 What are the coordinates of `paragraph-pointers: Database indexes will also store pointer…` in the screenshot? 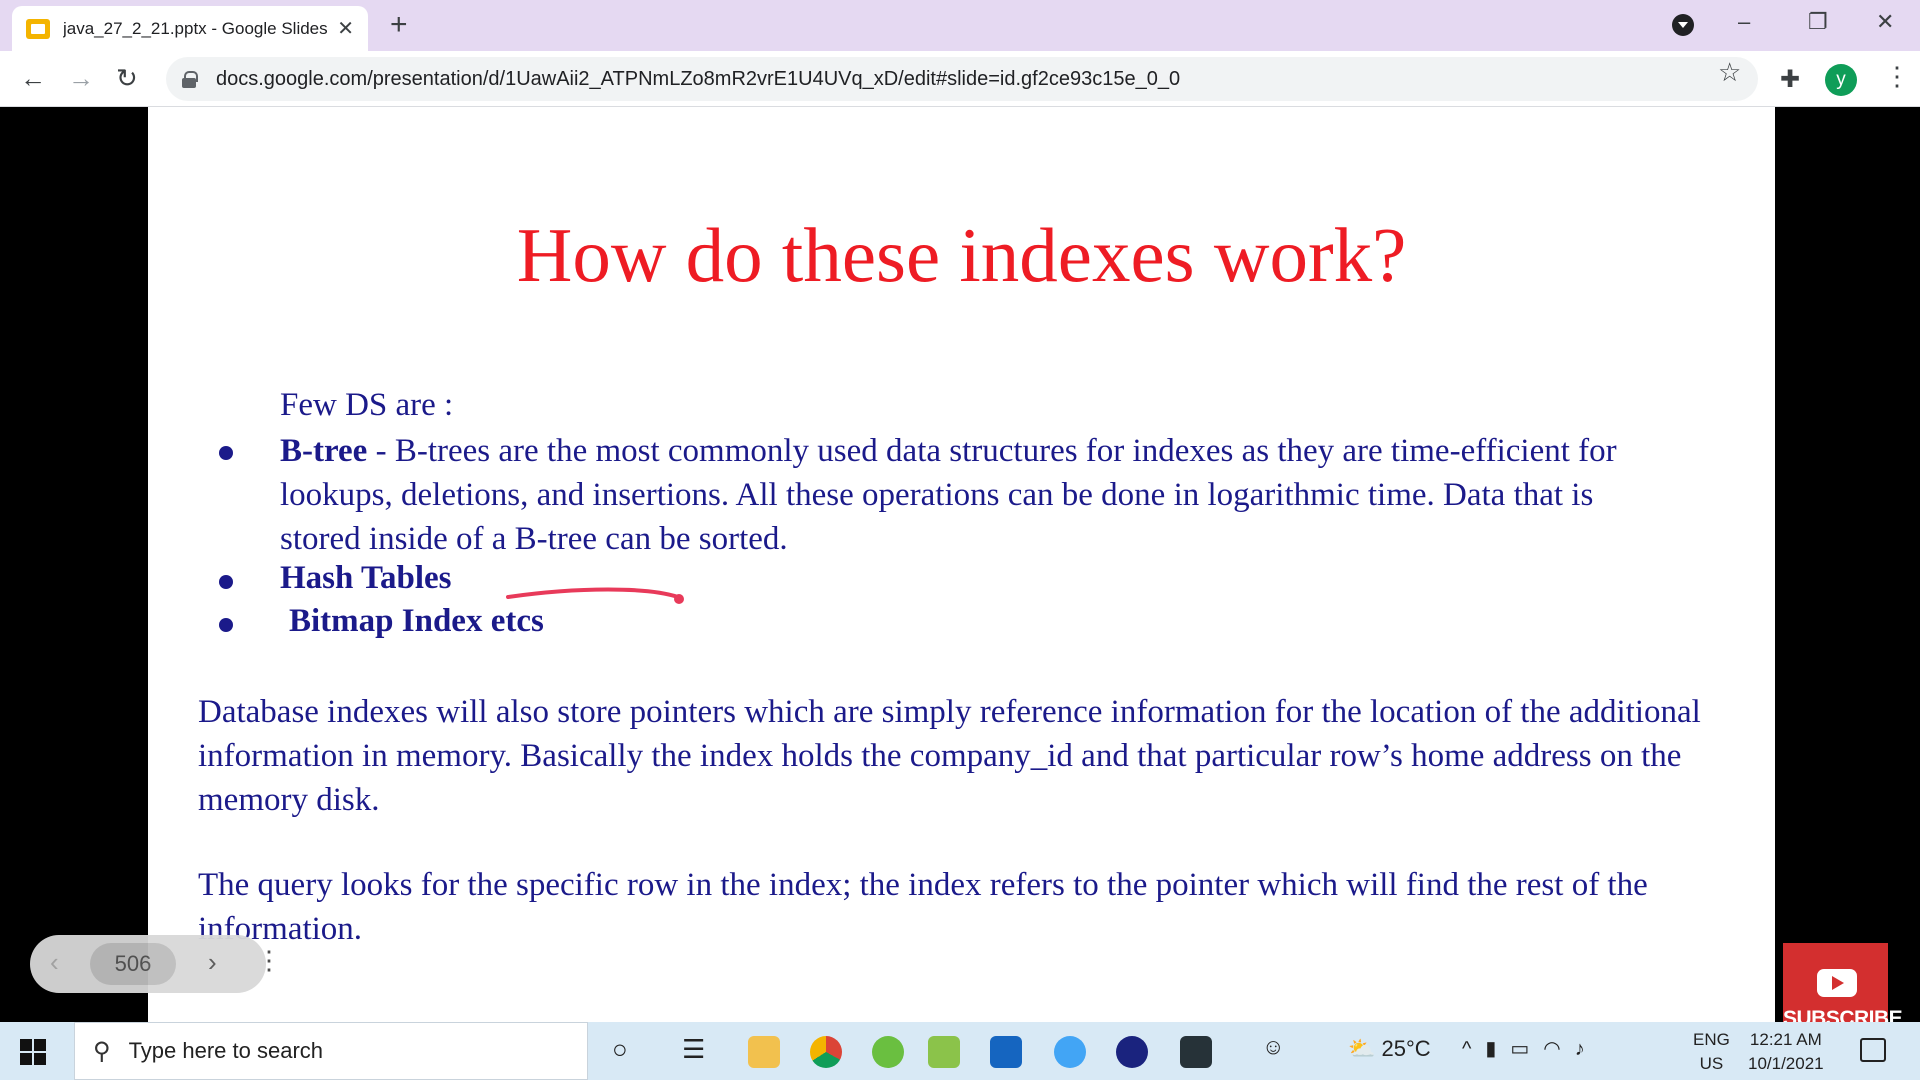 It's located at (949, 756).